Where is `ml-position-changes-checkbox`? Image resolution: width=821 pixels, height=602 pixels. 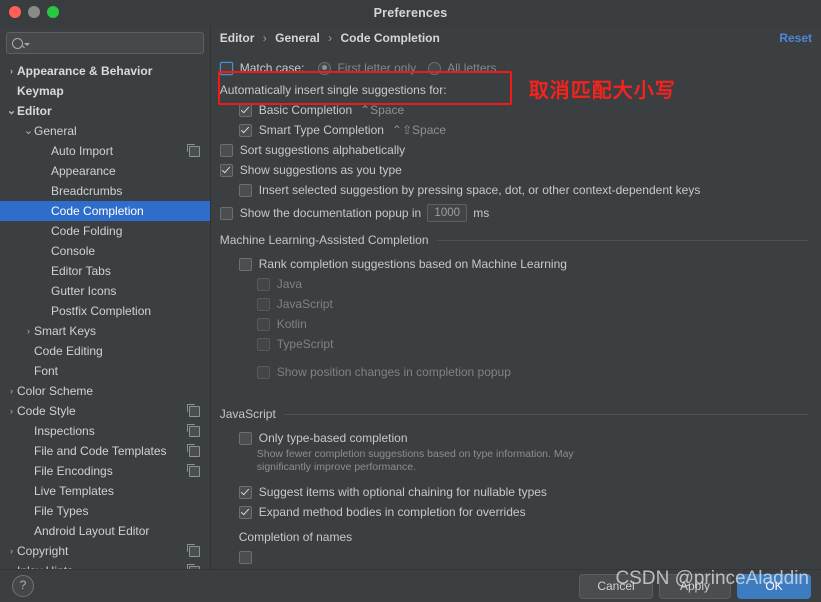
ml-position-changes-checkbox is located at coordinates (263, 372).